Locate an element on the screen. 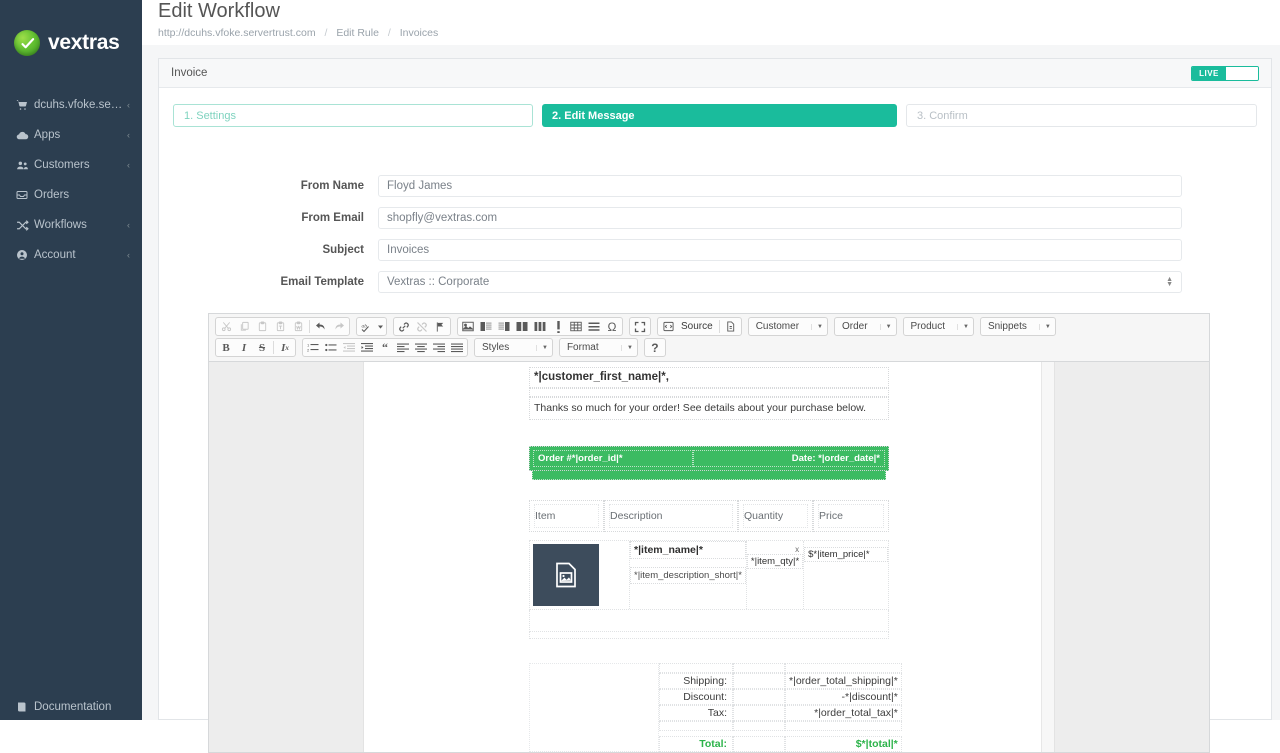  shuffle-icon is located at coordinates (25, 225).